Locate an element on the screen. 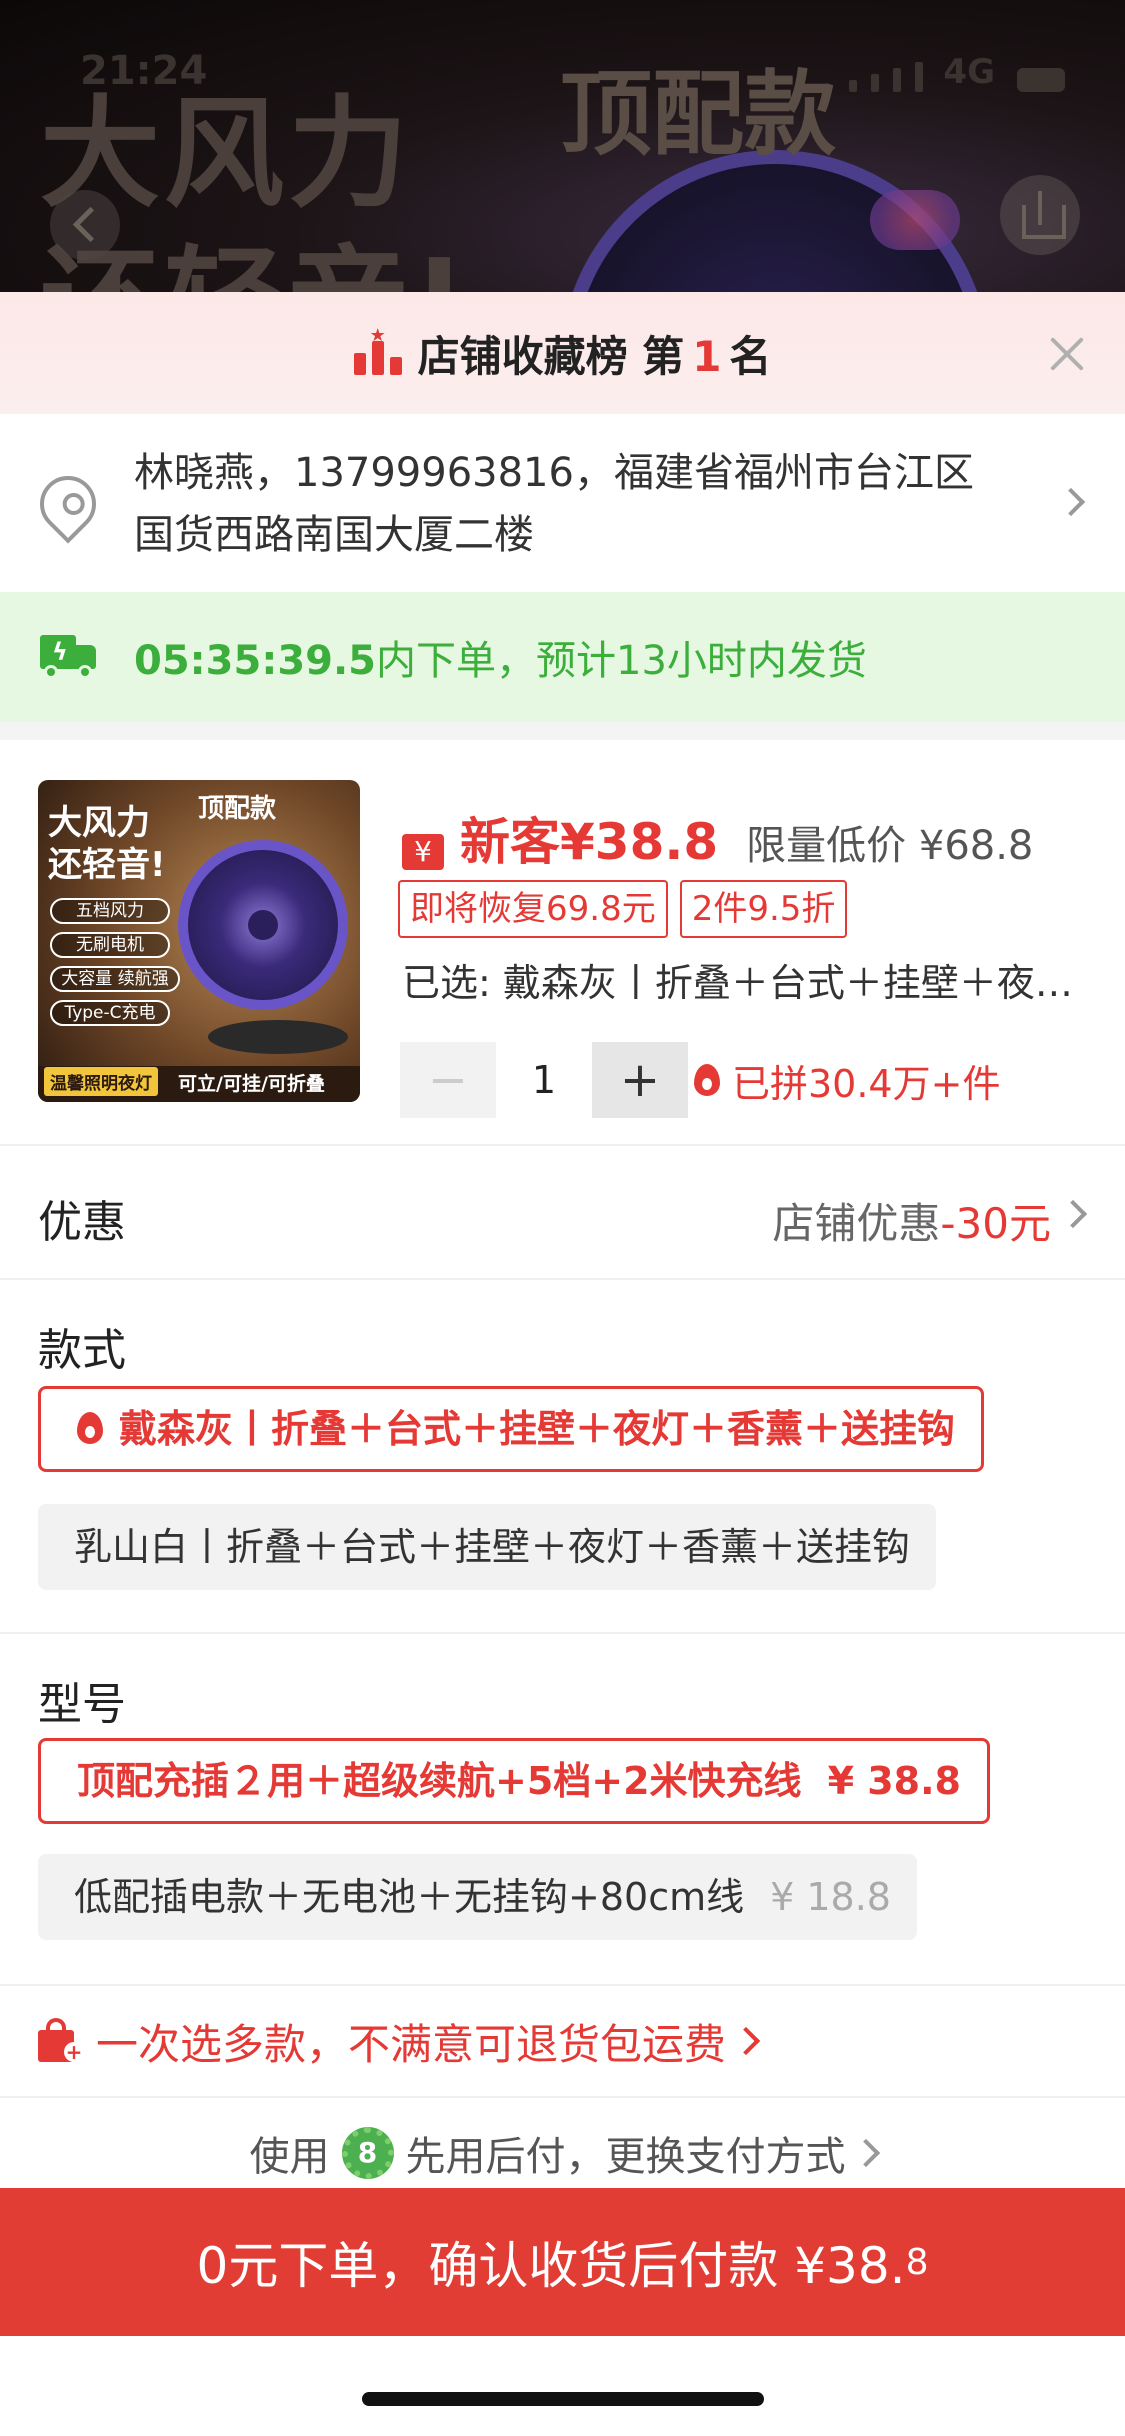  limited-price: 限量低价 ¥68.8 is located at coordinates (890, 846).